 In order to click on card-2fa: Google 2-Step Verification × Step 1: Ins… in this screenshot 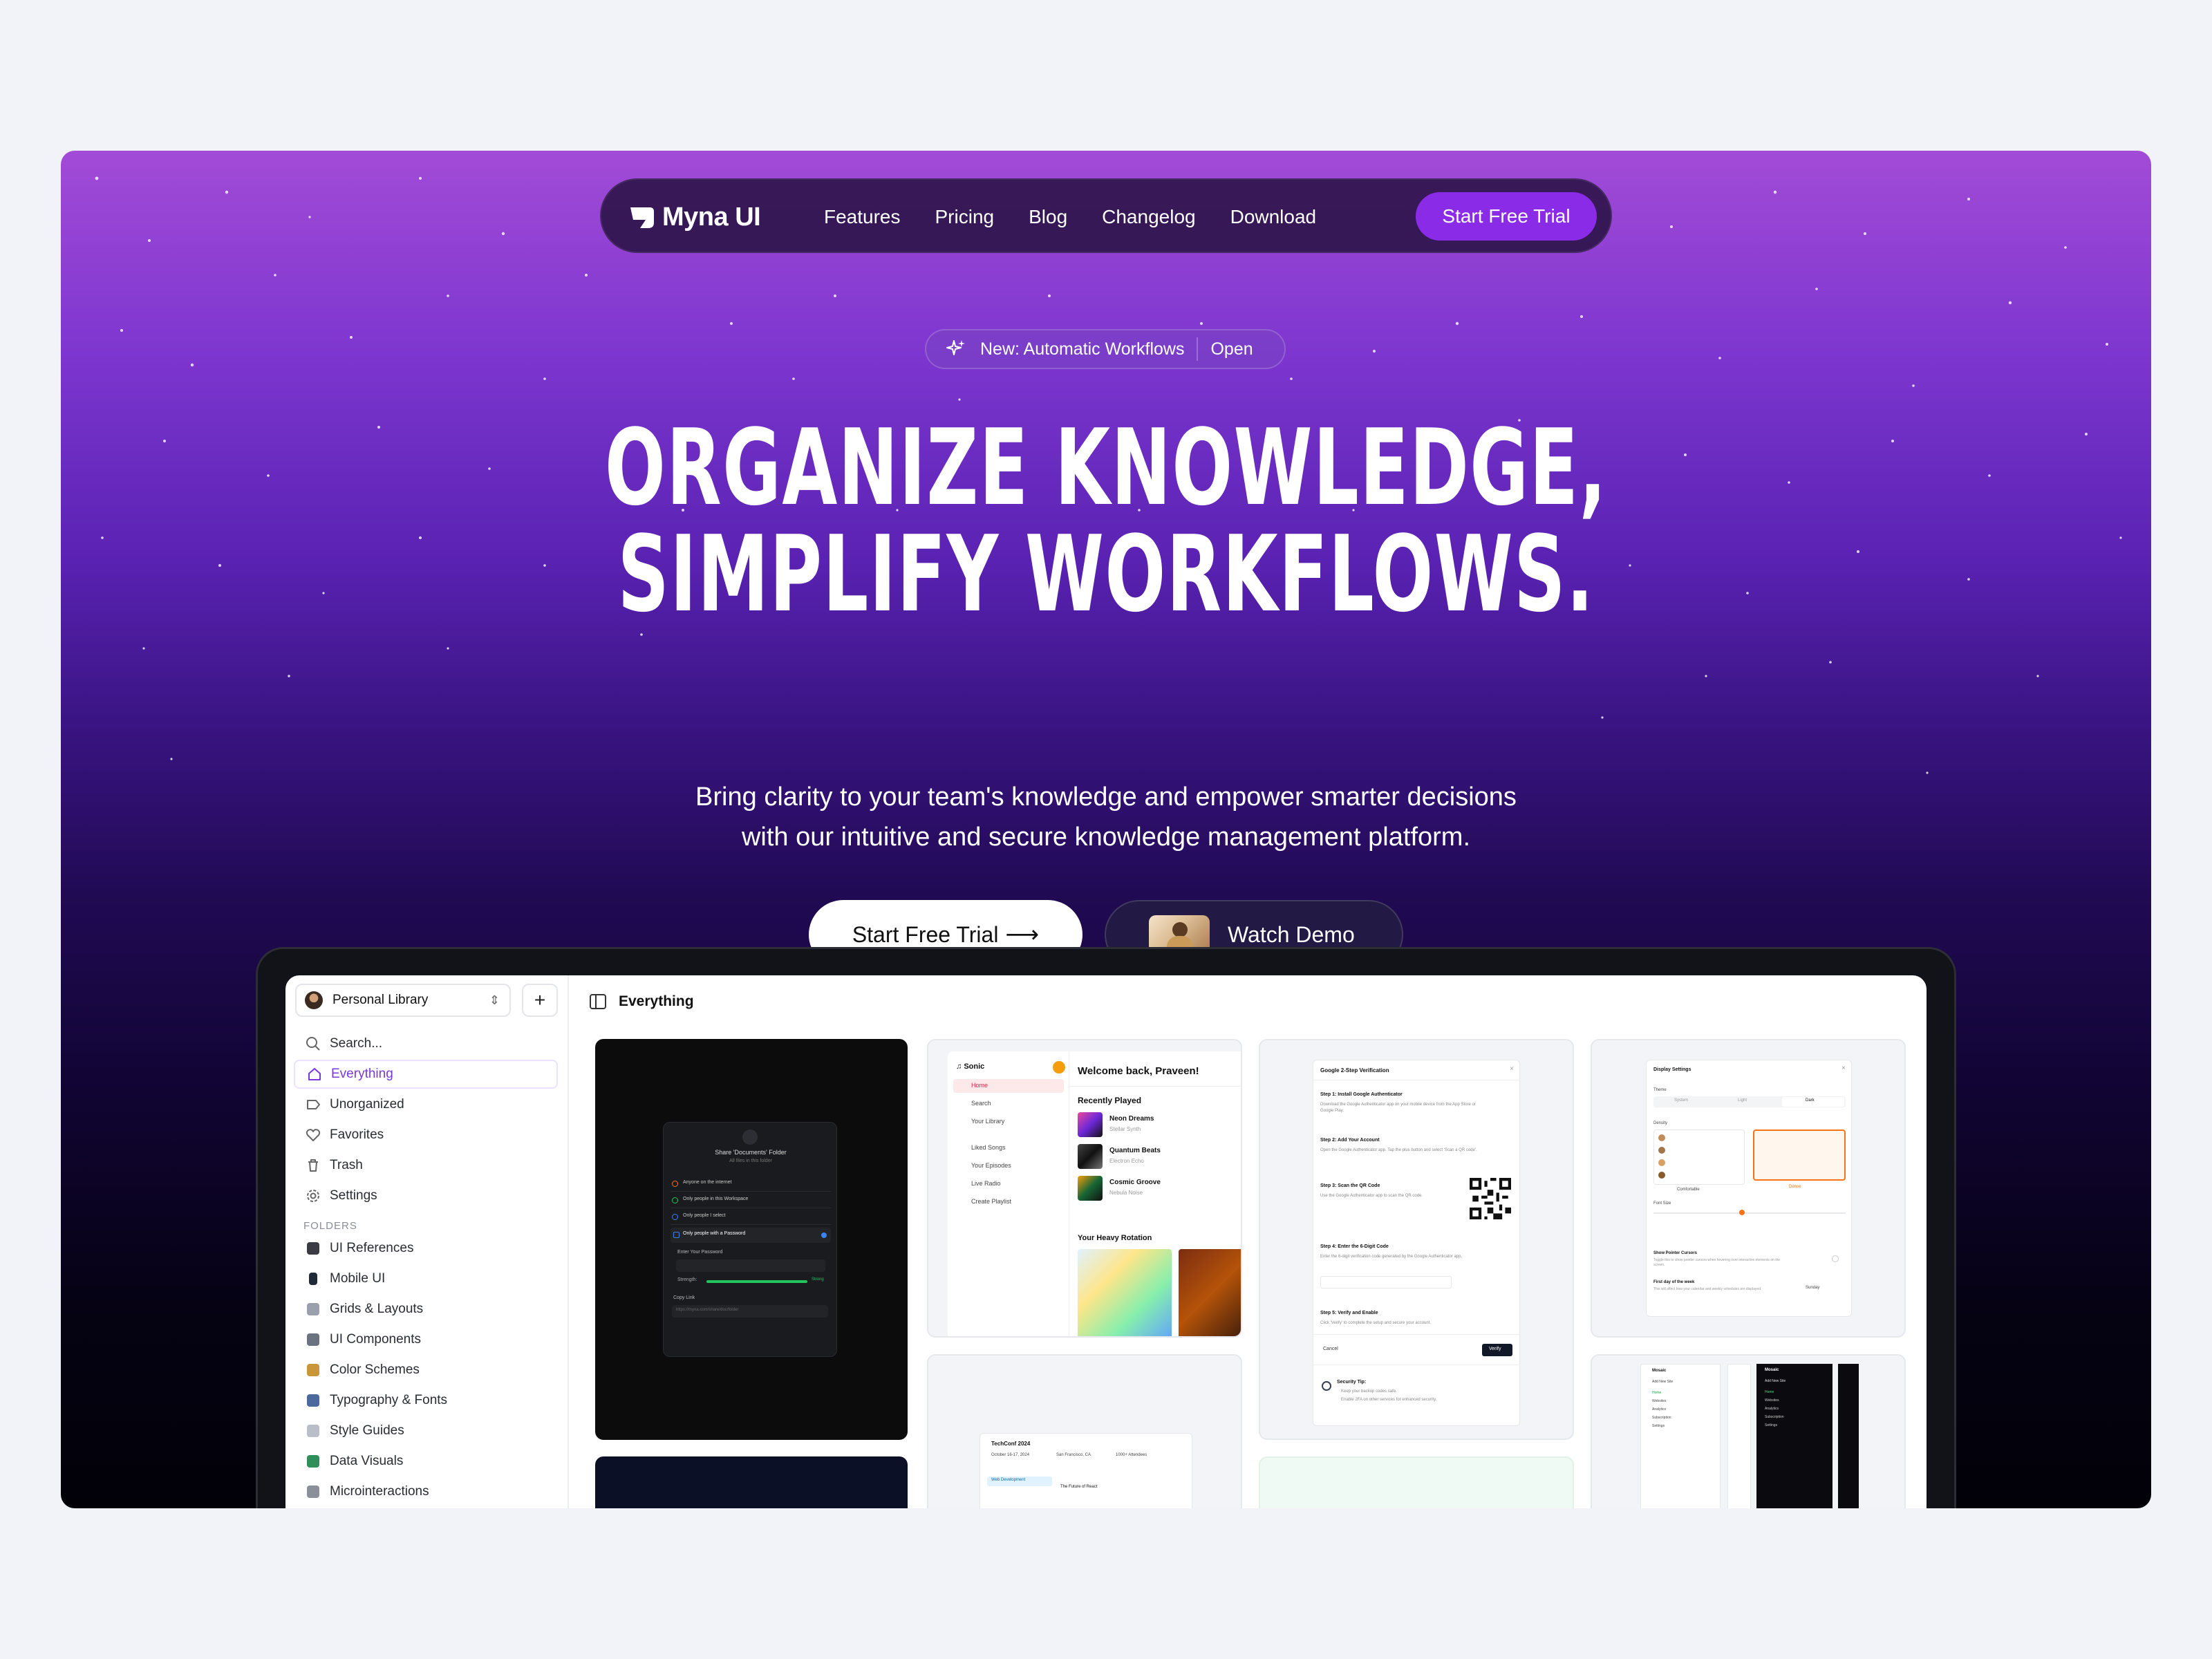, I will do `click(1417, 1239)`.